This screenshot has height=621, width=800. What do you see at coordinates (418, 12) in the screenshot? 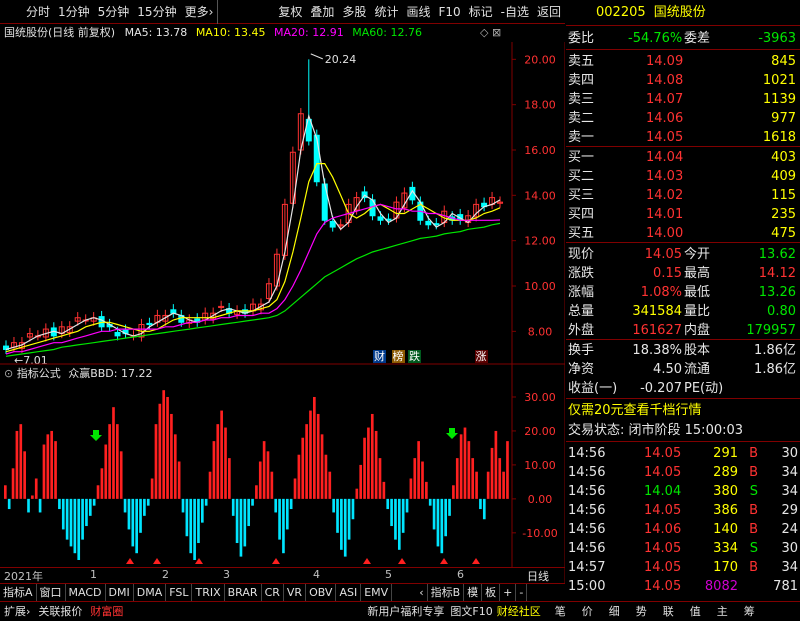
I see `toolbar-item-9: 画线` at bounding box center [418, 12].